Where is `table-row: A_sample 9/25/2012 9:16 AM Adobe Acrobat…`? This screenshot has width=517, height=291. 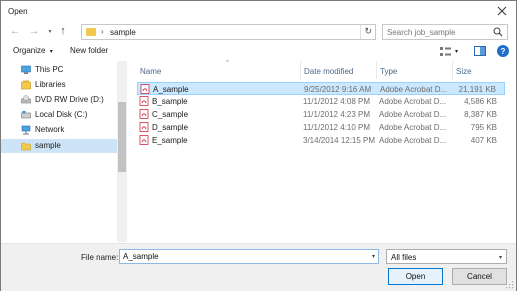
table-row: A_sample 9/25/2012 9:16 AM Adobe Acrobat… is located at coordinates (321, 88).